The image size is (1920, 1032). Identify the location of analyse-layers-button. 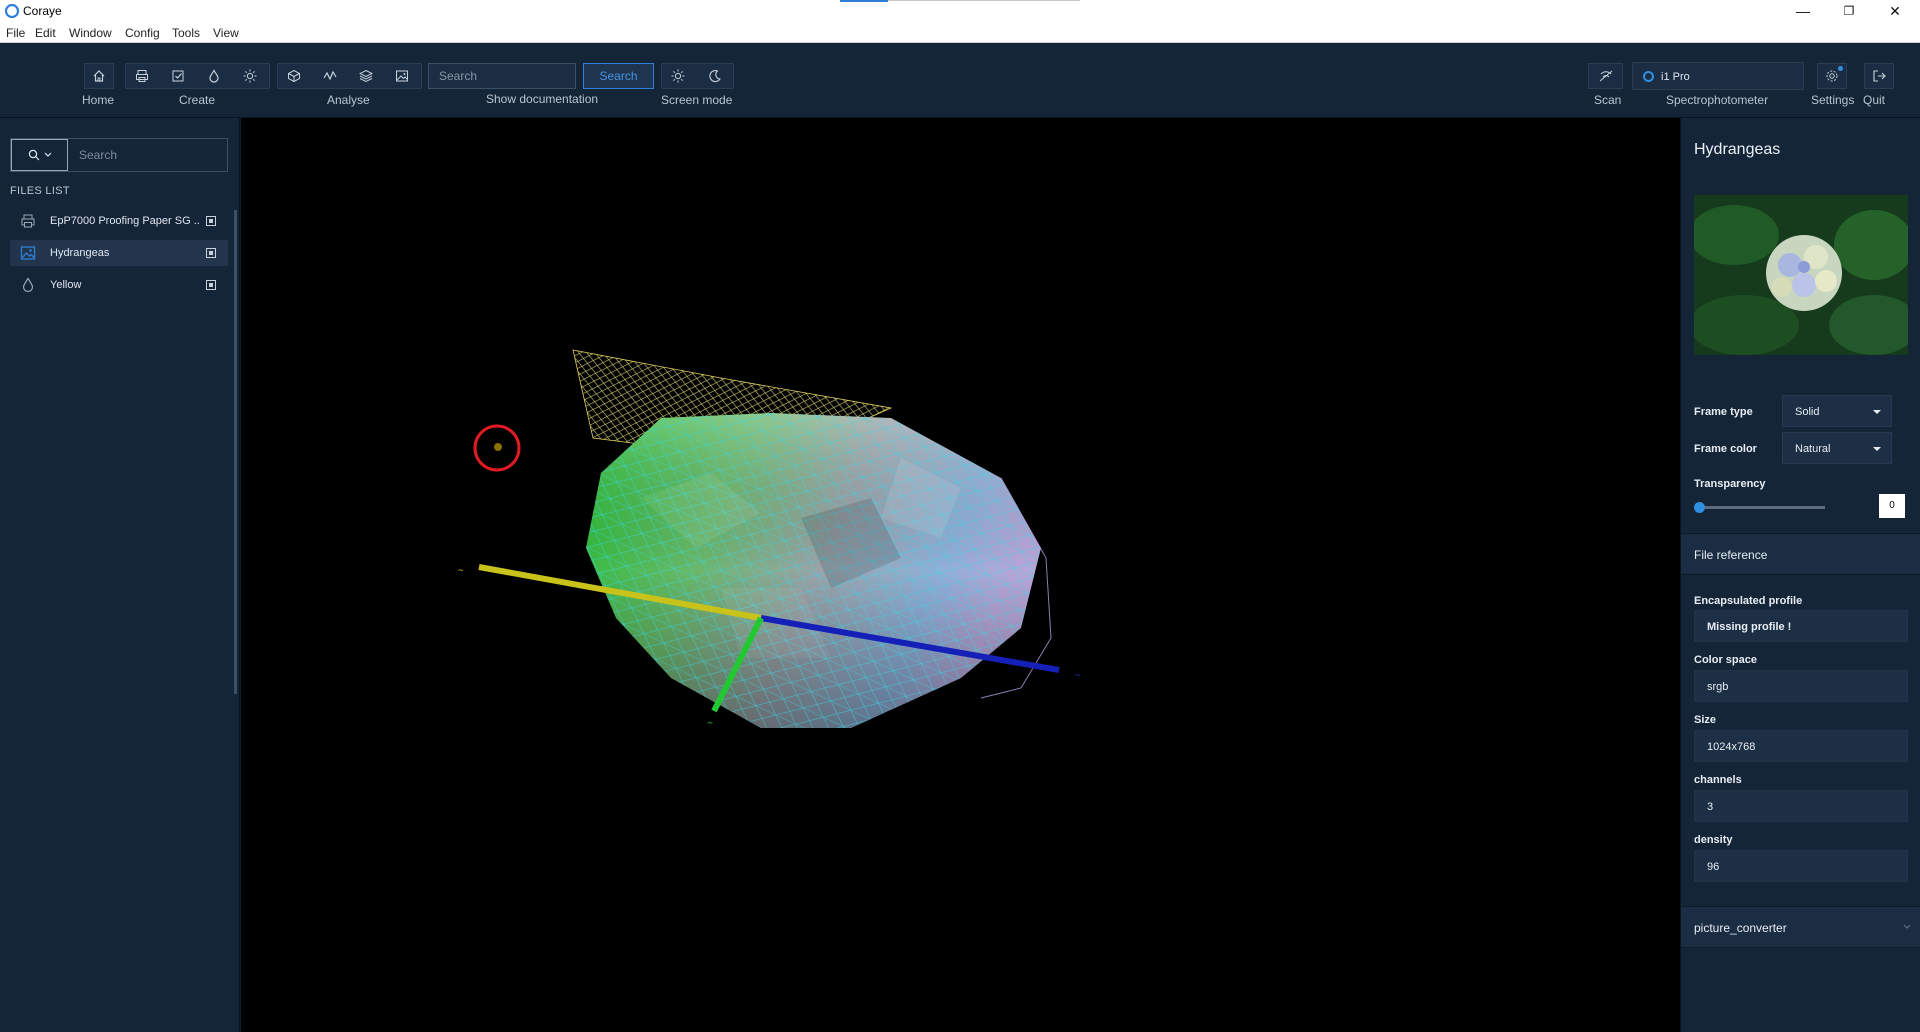
(366, 76).